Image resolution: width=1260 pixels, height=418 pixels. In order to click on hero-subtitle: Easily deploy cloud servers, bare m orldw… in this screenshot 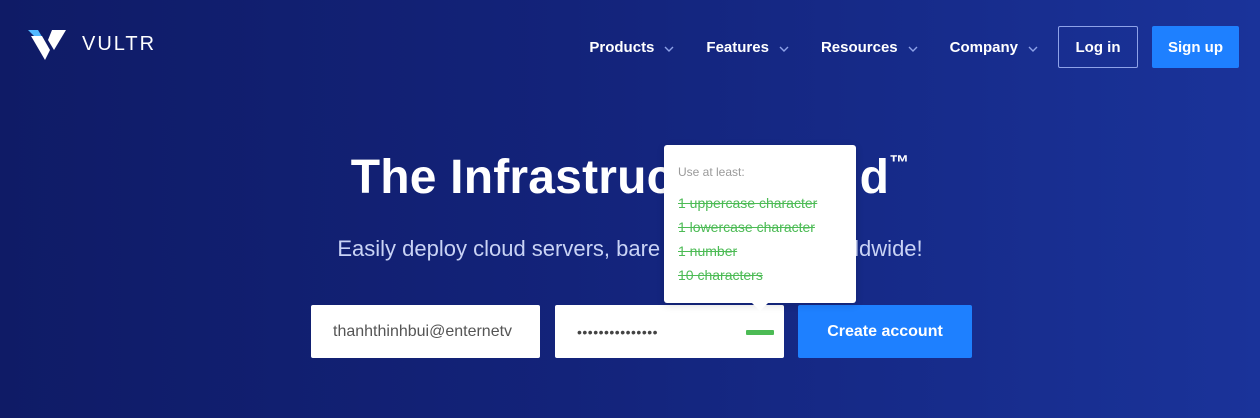, I will do `click(630, 249)`.